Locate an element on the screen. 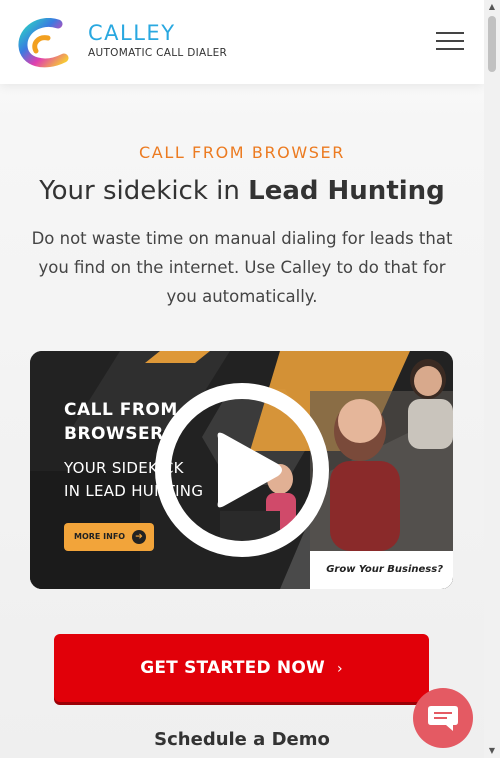 The width and height of the screenshot is (500, 758). brand: CALLEY AUTOMATIC CALL DIALER is located at coordinates (157, 40).